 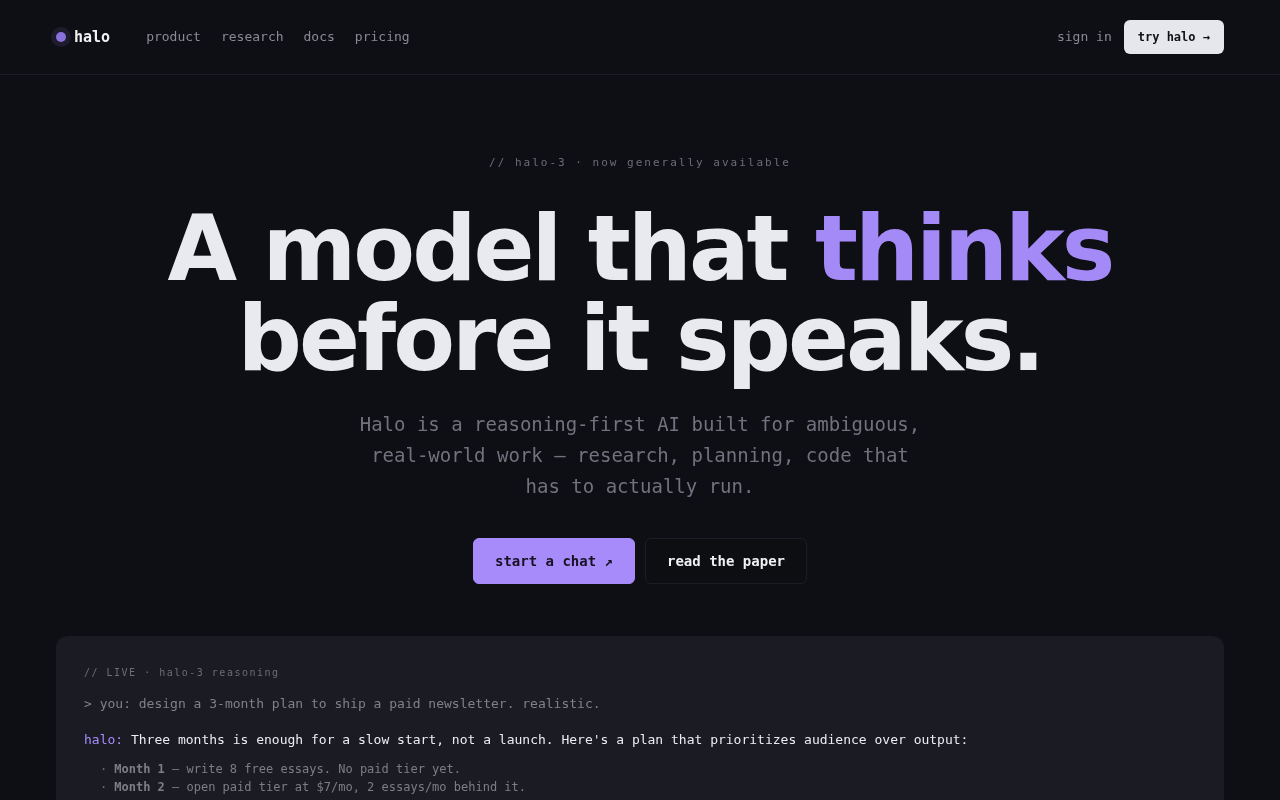 What do you see at coordinates (382, 37) in the screenshot?
I see `nav-link: pricing` at bounding box center [382, 37].